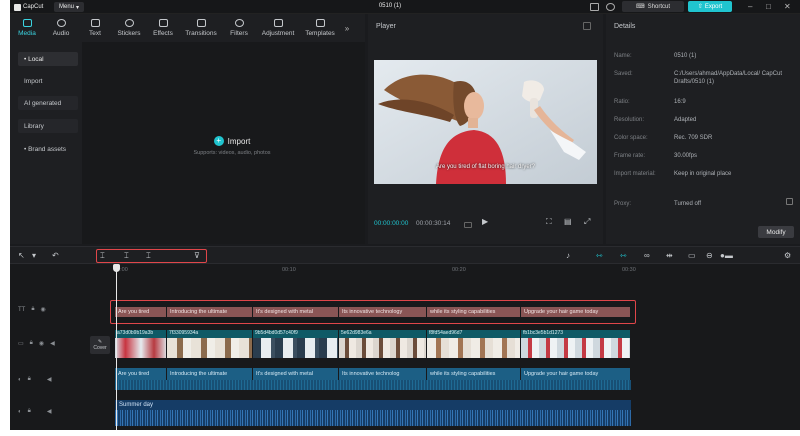 This screenshot has width=800, height=436. I want to click on caption-icon: ▭, so click(692, 256).